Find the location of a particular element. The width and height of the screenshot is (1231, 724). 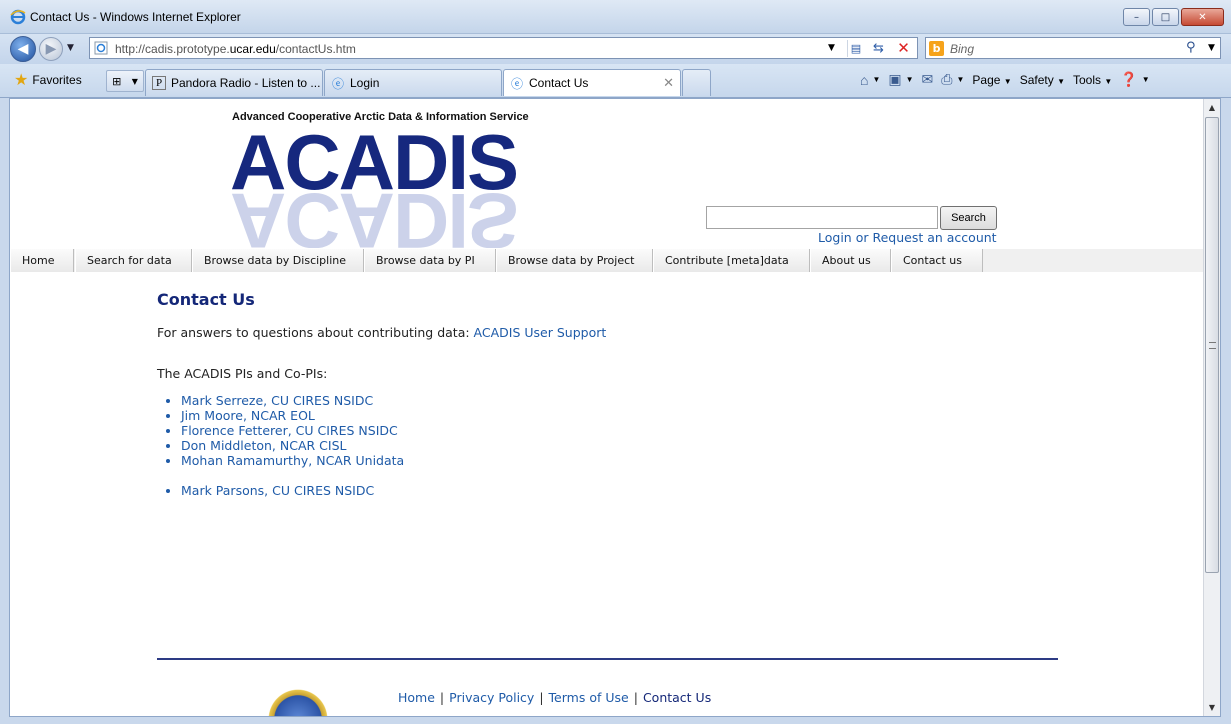

pandora-icon: P is located at coordinates (159, 83).